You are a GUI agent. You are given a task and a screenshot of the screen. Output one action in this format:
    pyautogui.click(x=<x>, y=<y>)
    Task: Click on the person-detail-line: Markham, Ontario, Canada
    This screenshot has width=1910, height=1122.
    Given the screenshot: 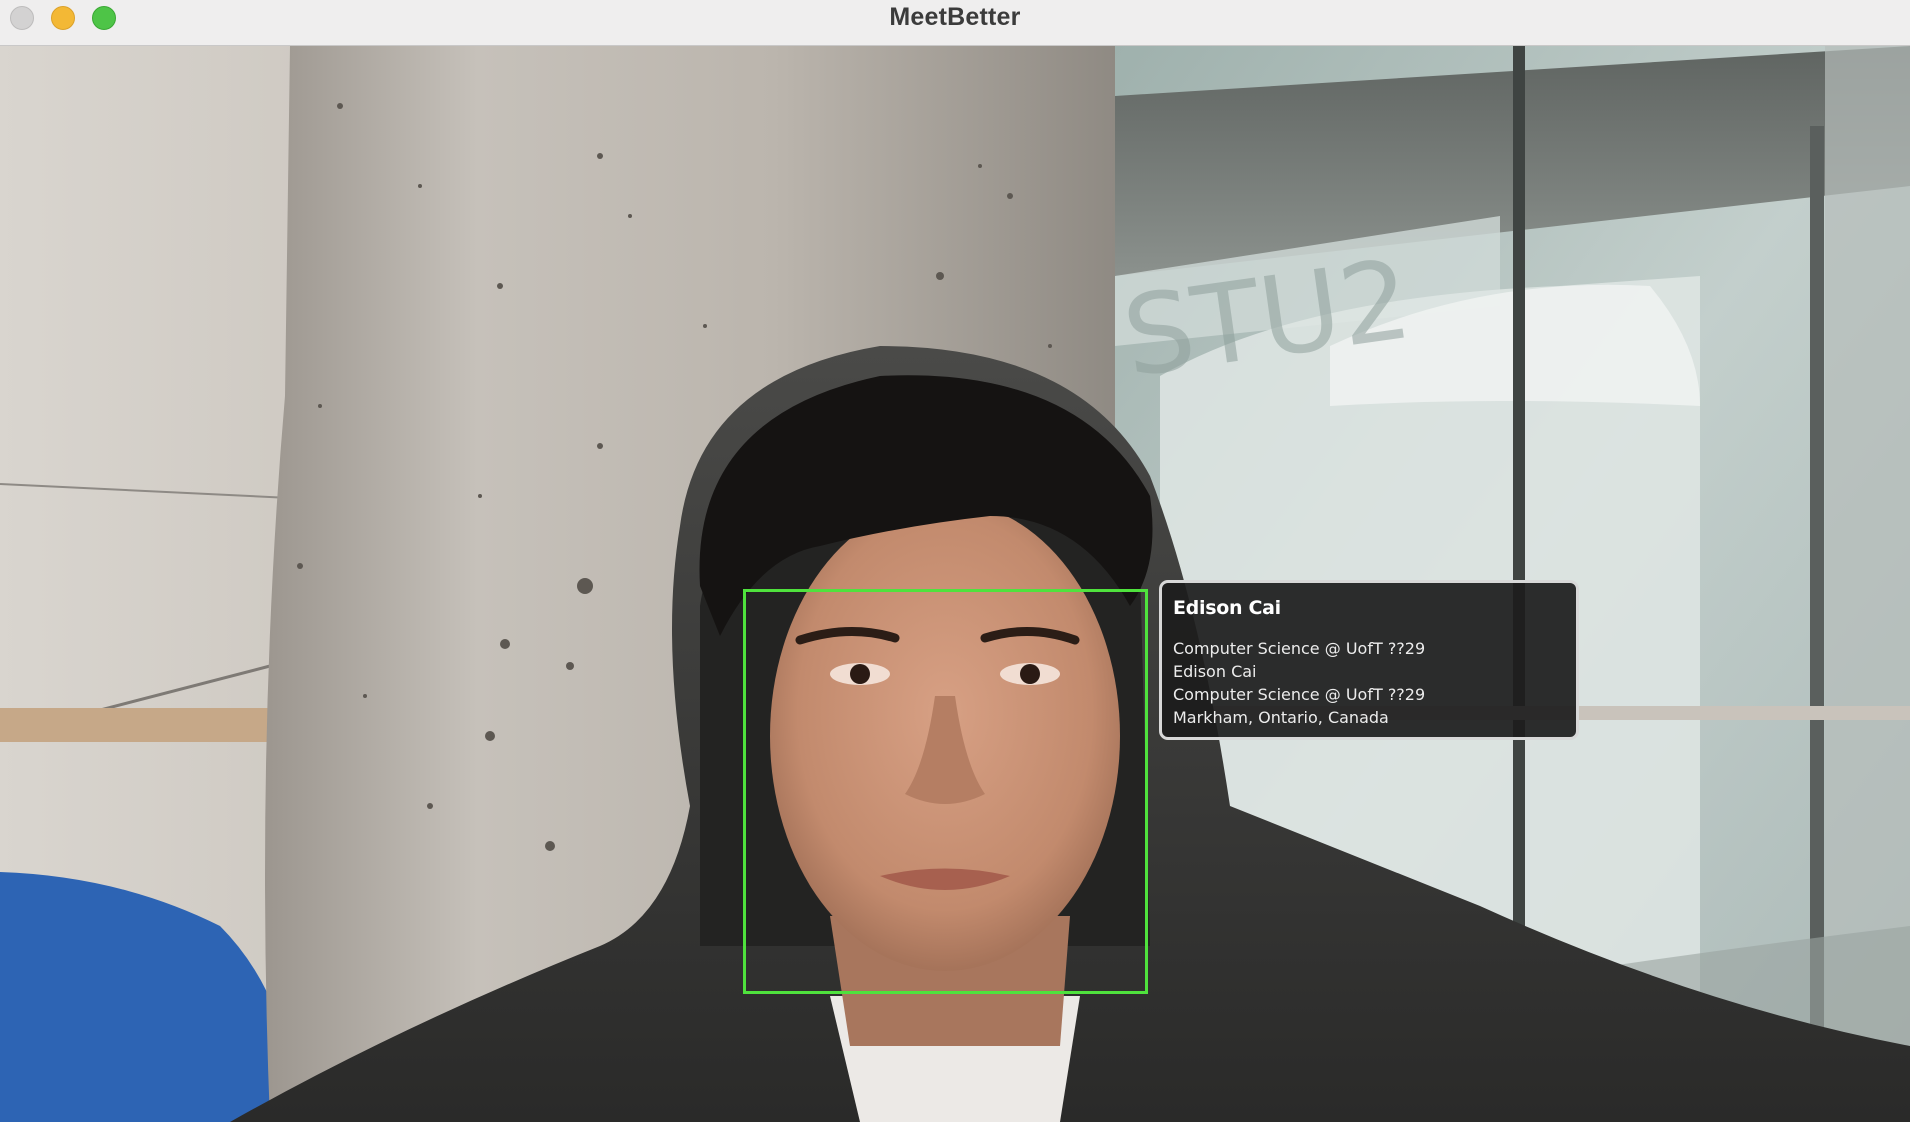 What is the action you would take?
    pyautogui.click(x=1281, y=717)
    